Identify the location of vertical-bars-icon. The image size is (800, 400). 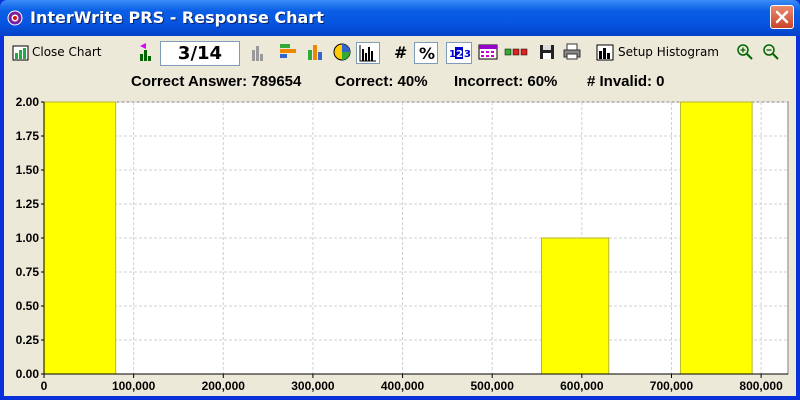
(315, 52).